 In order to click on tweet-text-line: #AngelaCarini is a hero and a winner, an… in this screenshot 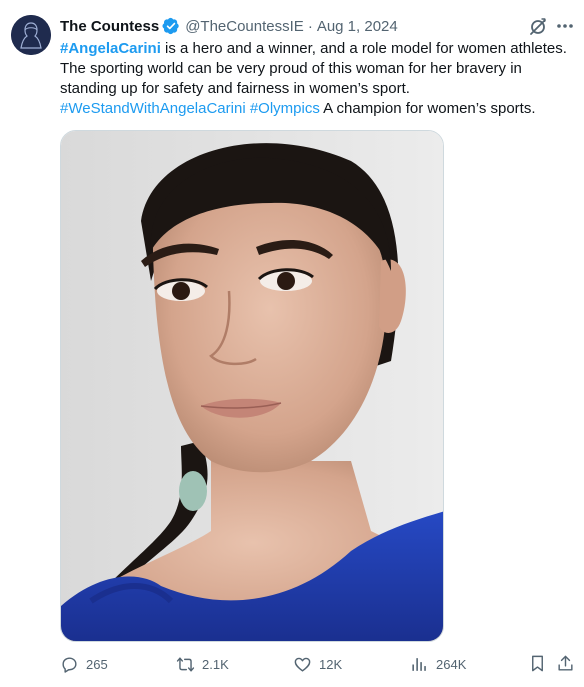, I will do `click(317, 49)`.